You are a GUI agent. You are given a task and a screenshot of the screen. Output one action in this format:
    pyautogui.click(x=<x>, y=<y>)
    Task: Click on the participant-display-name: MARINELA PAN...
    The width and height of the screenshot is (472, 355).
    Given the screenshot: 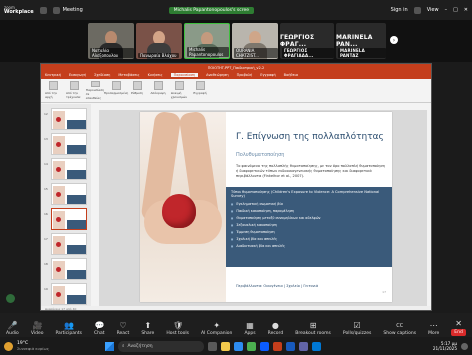 What is the action you would take?
    pyautogui.click(x=354, y=41)
    